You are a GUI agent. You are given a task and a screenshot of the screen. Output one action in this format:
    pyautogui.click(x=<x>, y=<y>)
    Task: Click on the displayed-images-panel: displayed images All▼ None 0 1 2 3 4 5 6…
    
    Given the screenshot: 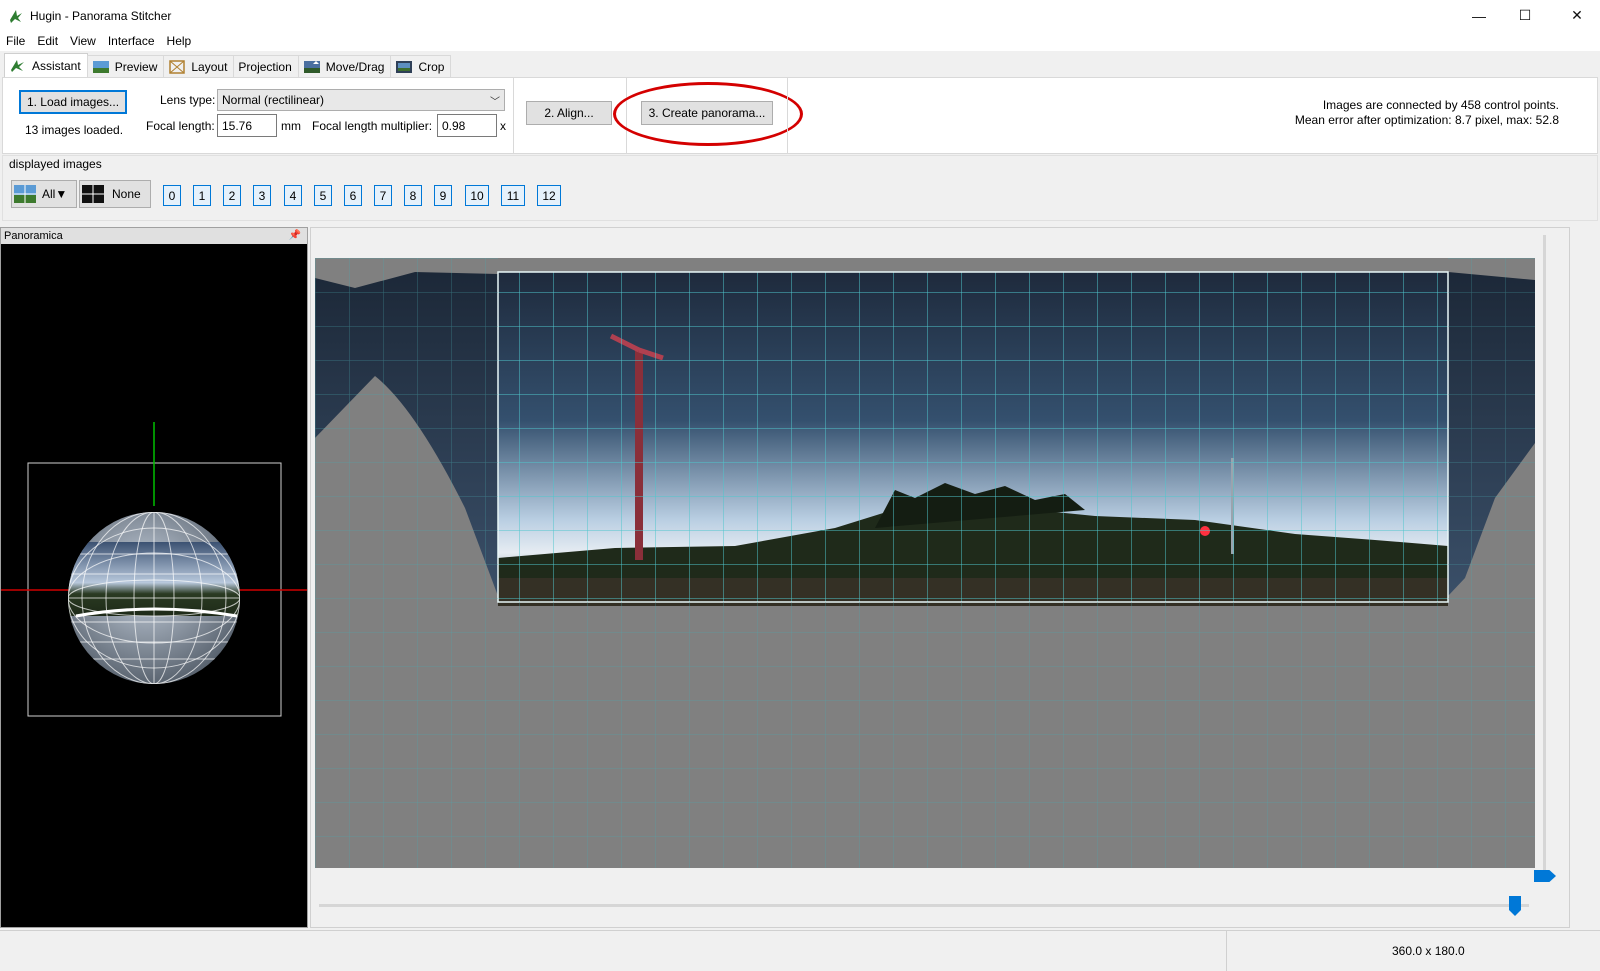 What is the action you would take?
    pyautogui.click(x=800, y=188)
    